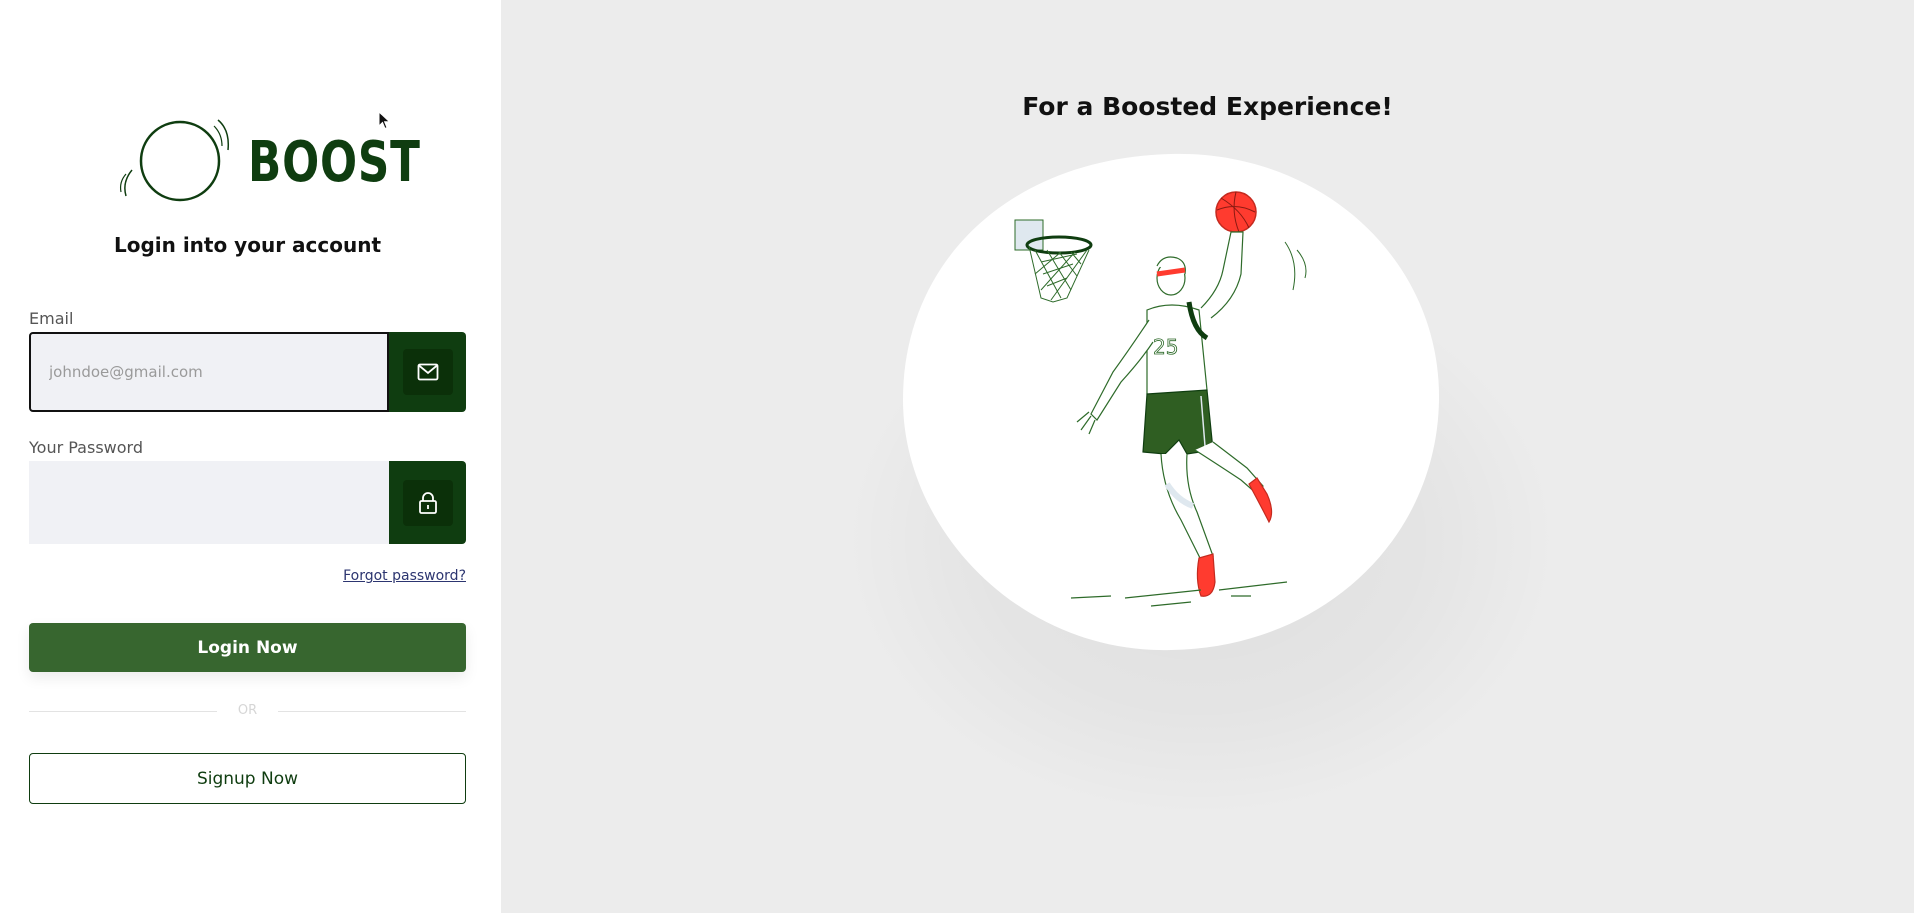 Image resolution: width=1914 pixels, height=913 pixels. What do you see at coordinates (51, 318) in the screenshot?
I see `email-label: Email` at bounding box center [51, 318].